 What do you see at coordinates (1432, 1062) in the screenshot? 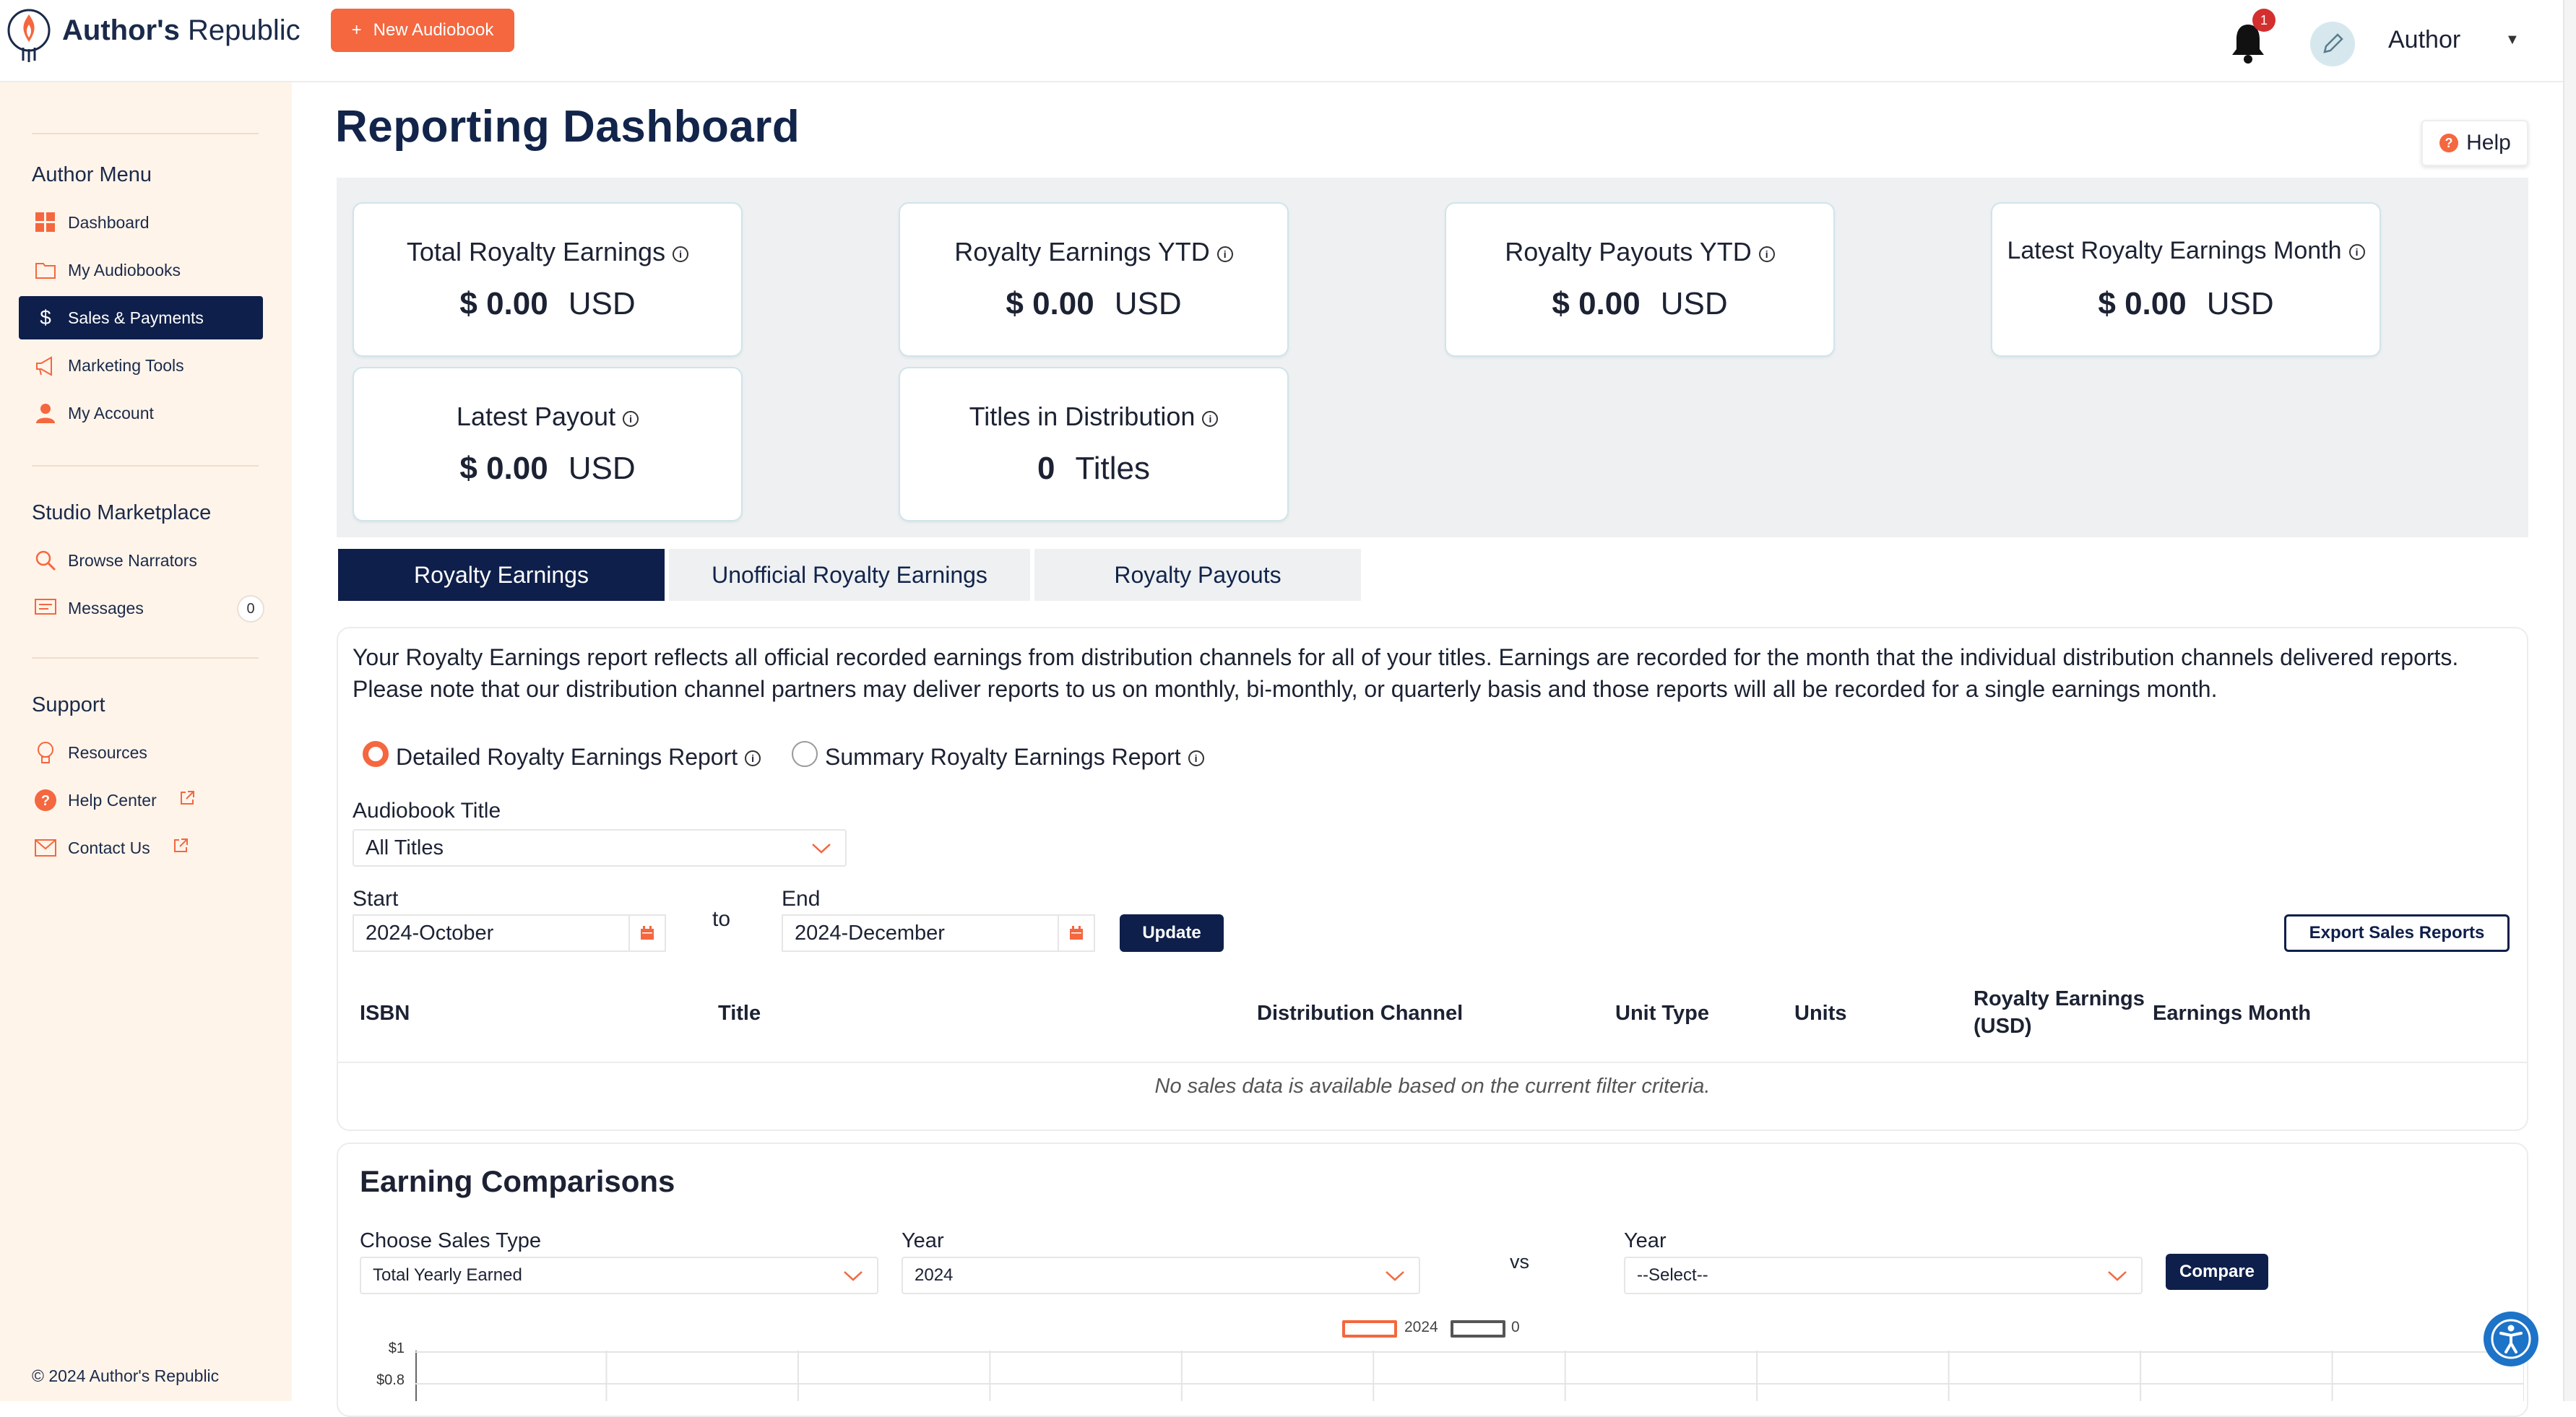
I see `table-divider` at bounding box center [1432, 1062].